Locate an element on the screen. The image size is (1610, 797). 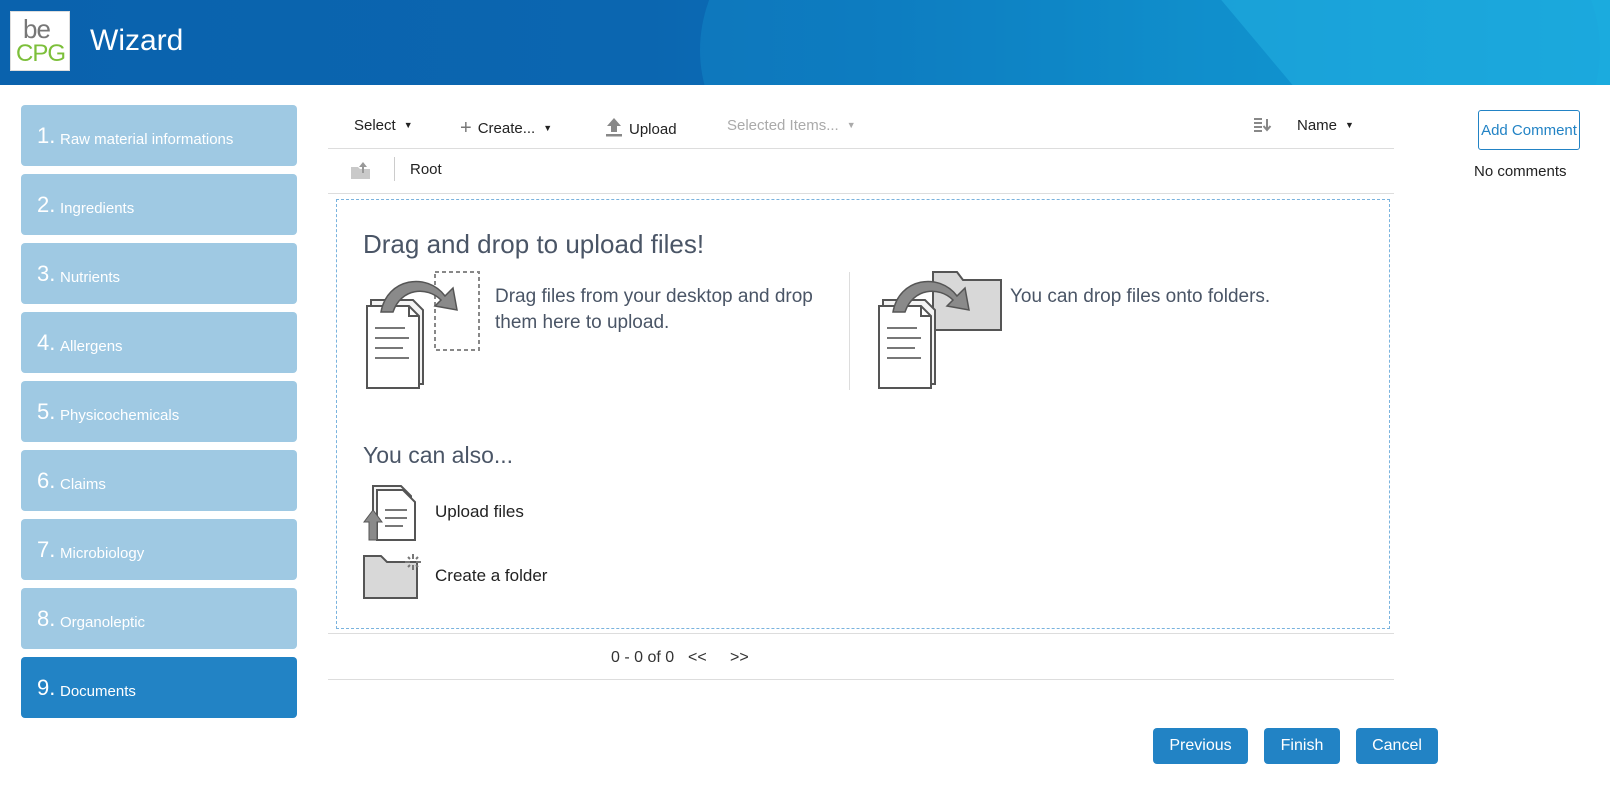
dropzone-divider is located at coordinates (849, 331).